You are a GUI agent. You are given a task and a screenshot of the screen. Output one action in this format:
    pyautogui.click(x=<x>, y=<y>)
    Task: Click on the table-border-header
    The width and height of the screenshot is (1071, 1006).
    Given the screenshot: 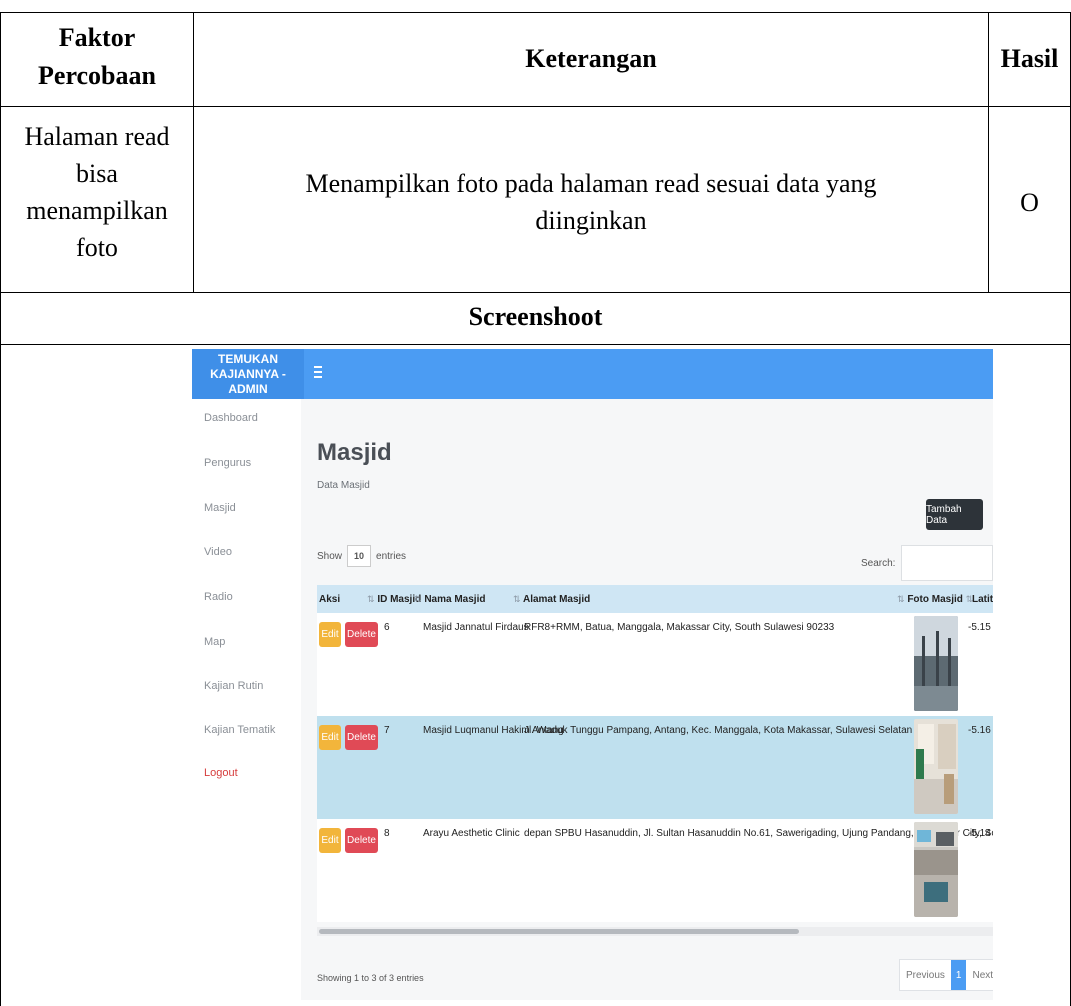 What is the action you would take?
    pyautogui.click(x=535, y=106)
    